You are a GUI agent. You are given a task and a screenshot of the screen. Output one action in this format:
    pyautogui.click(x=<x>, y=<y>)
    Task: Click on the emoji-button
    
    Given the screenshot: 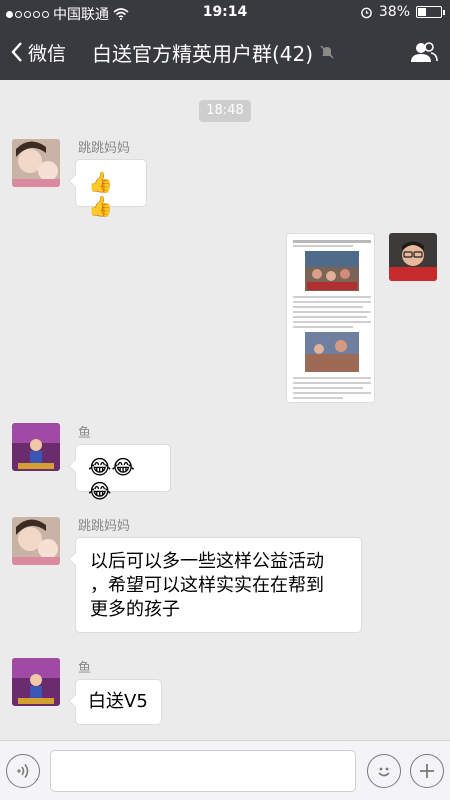 What is the action you would take?
    pyautogui.click(x=384, y=771)
    